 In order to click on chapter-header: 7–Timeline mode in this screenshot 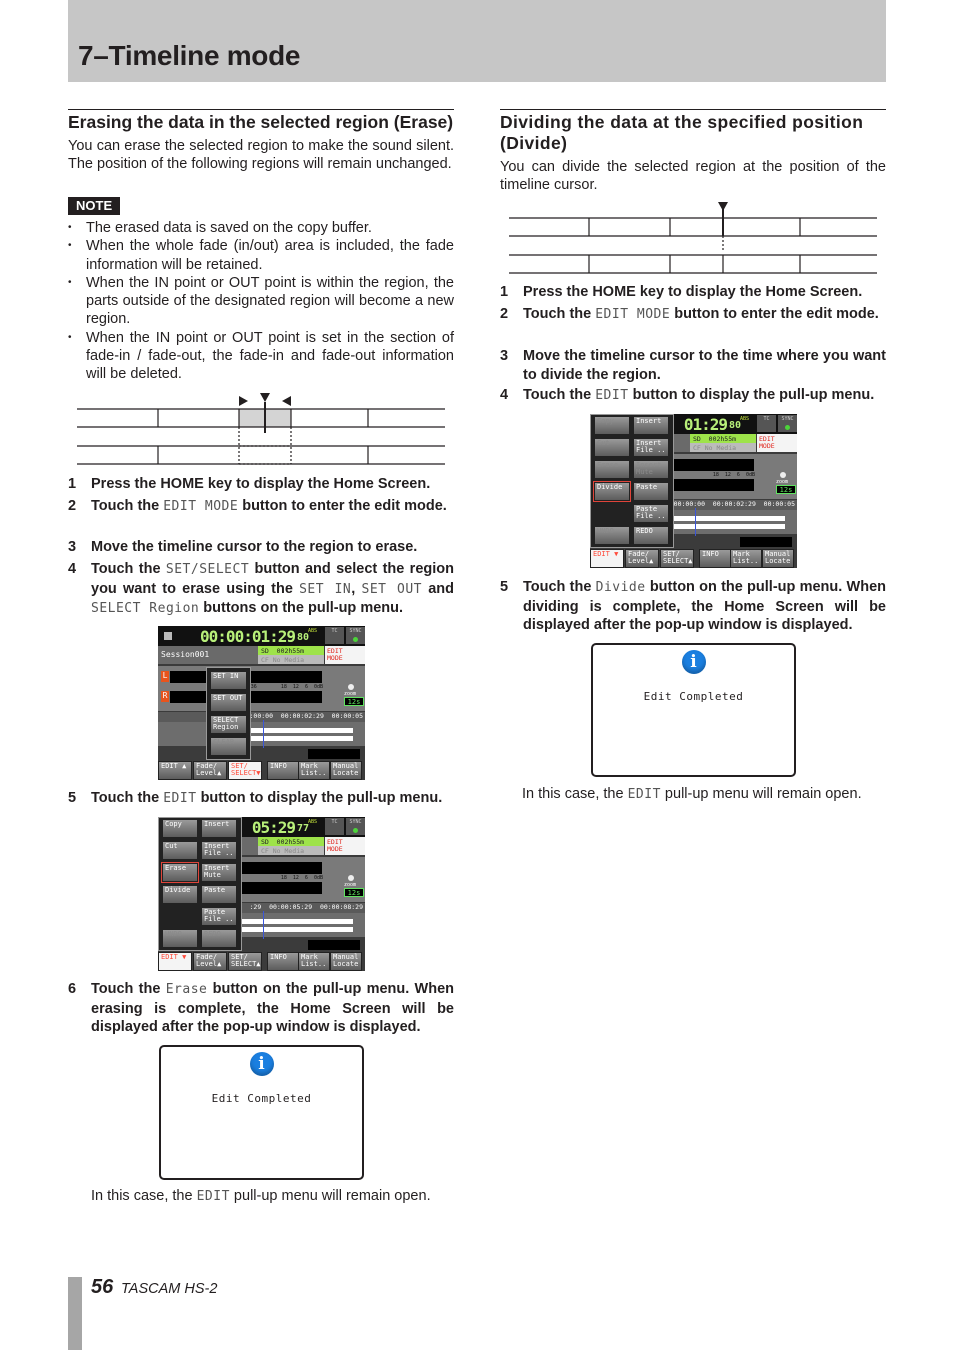, I will do `click(477, 41)`.